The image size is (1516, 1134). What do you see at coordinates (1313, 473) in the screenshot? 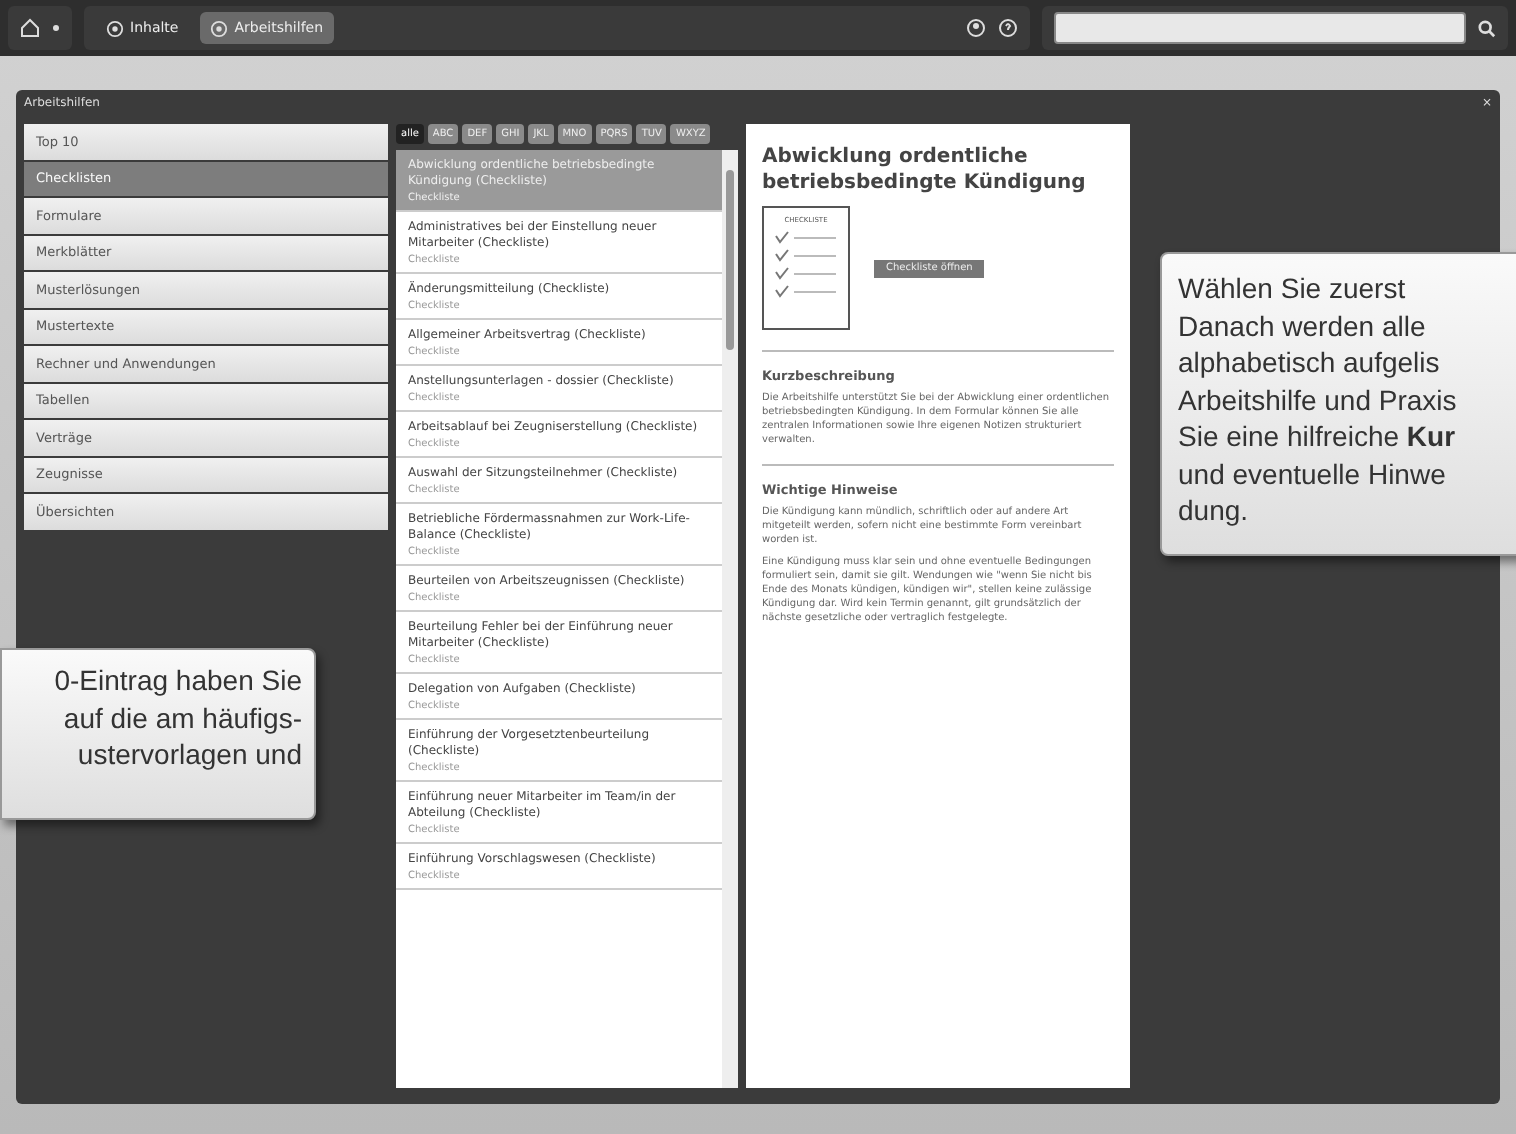
I see `callout-text: und eventuelle Hinwe` at bounding box center [1313, 473].